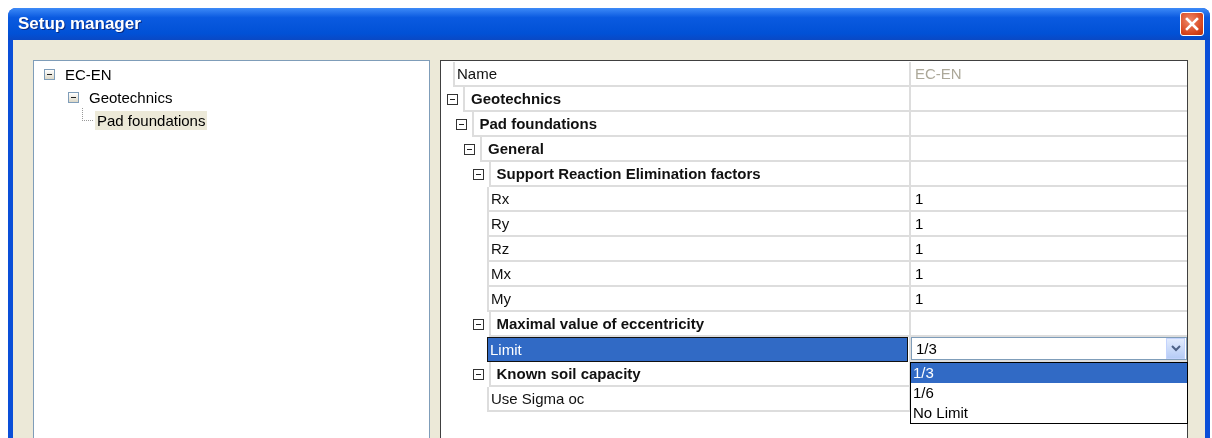  What do you see at coordinates (698, 374) in the screenshot?
I see `category-label: Known soil capacity` at bounding box center [698, 374].